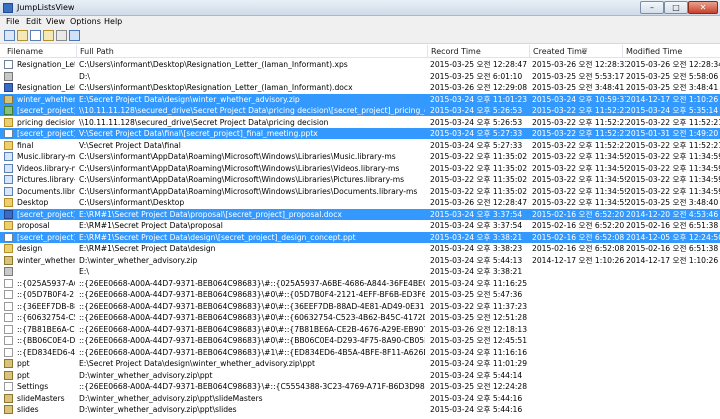 Image resolution: width=720 pixels, height=419 pixels. Describe the element at coordinates (479, 202) in the screenshot. I see `cell-record-time: 2015-03-26 오전 12:28:47` at that location.